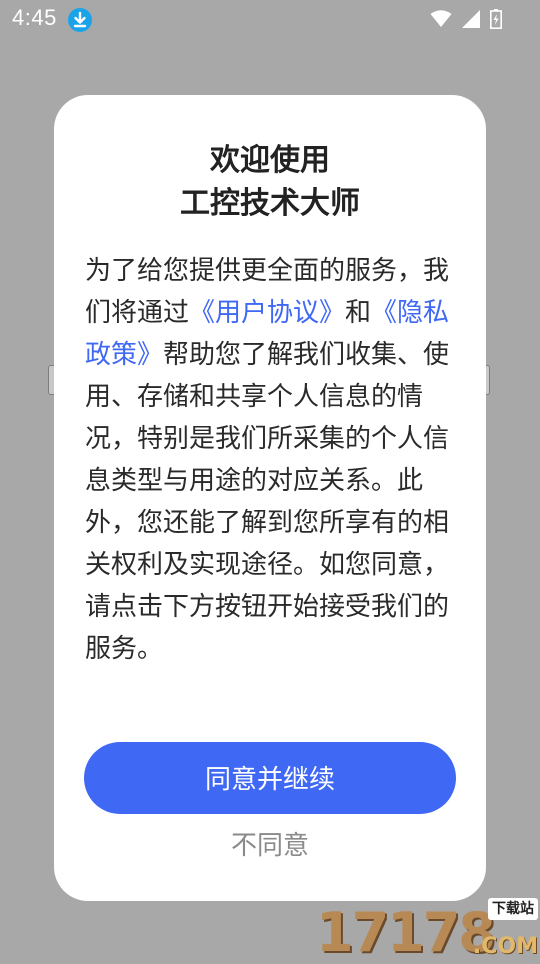 The image size is (540, 964). Describe the element at coordinates (441, 18) in the screenshot. I see `wifi-icon` at that location.